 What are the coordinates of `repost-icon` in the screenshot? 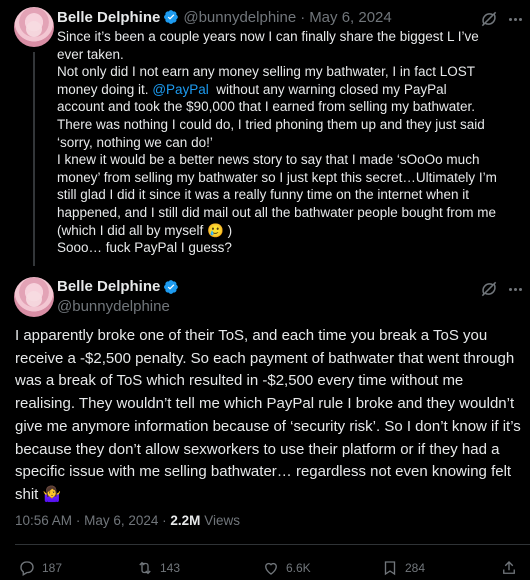 It's located at (145, 568).